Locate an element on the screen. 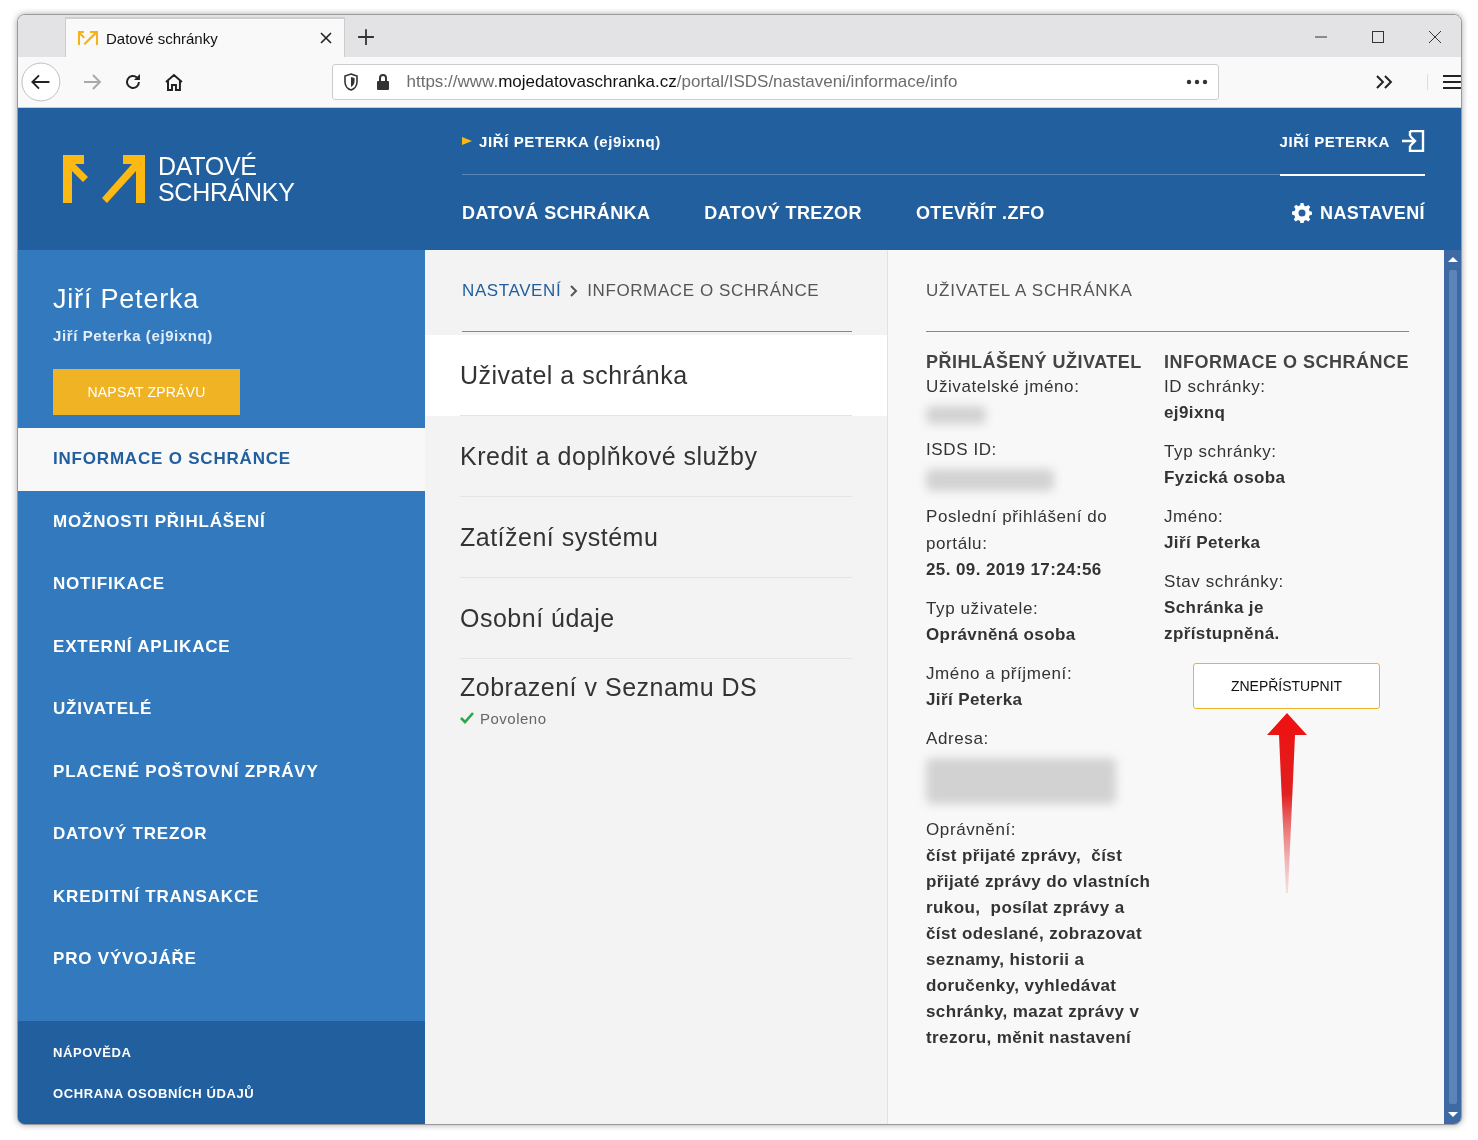 This screenshot has height=1140, width=1478. triangle-icon is located at coordinates (467, 141).